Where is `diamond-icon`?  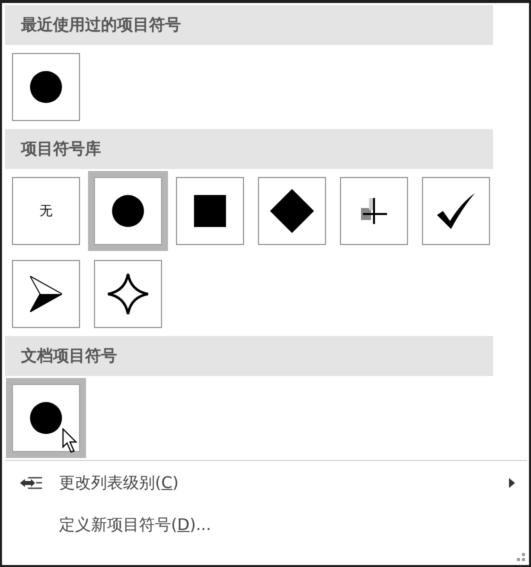
diamond-icon is located at coordinates (292, 211).